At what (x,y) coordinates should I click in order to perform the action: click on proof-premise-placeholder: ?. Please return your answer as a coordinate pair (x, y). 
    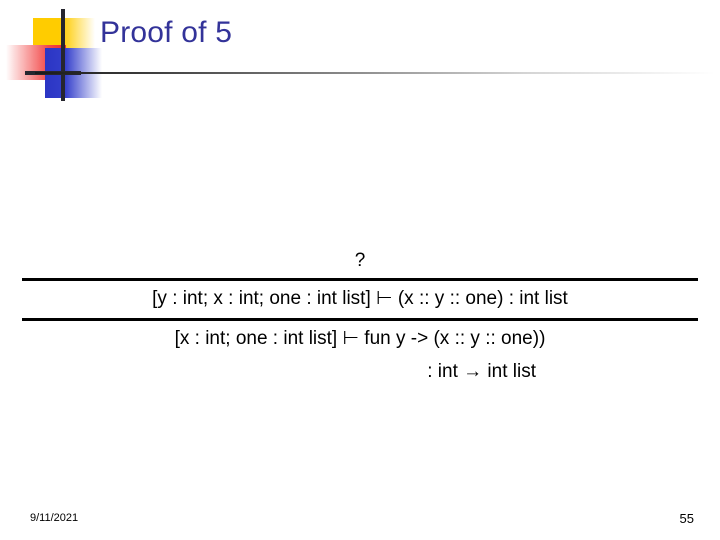
    Looking at the image, I should click on (360, 260).